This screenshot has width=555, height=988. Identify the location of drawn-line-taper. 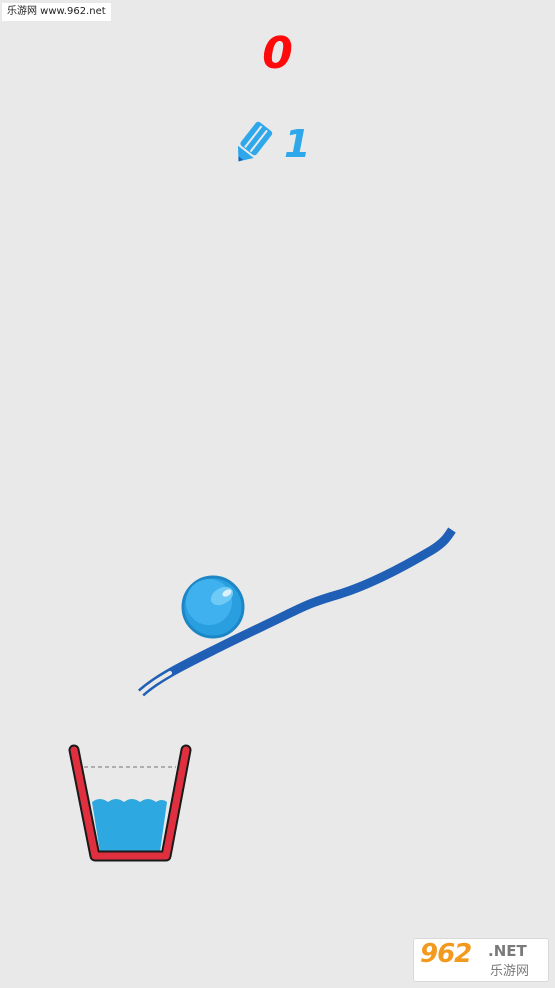
(155, 683).